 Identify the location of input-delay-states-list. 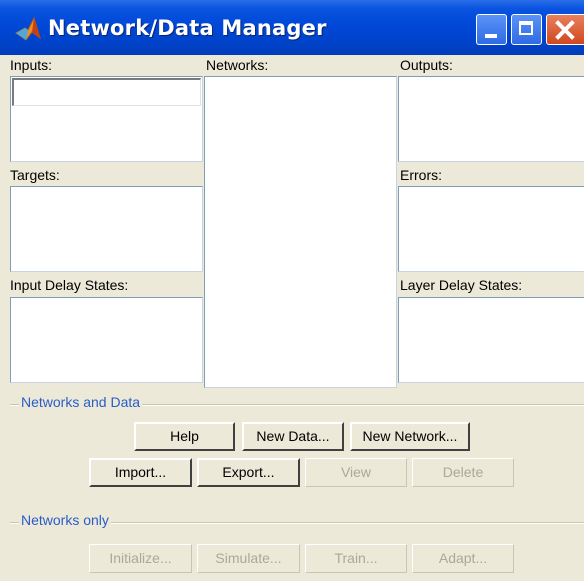
(106, 340).